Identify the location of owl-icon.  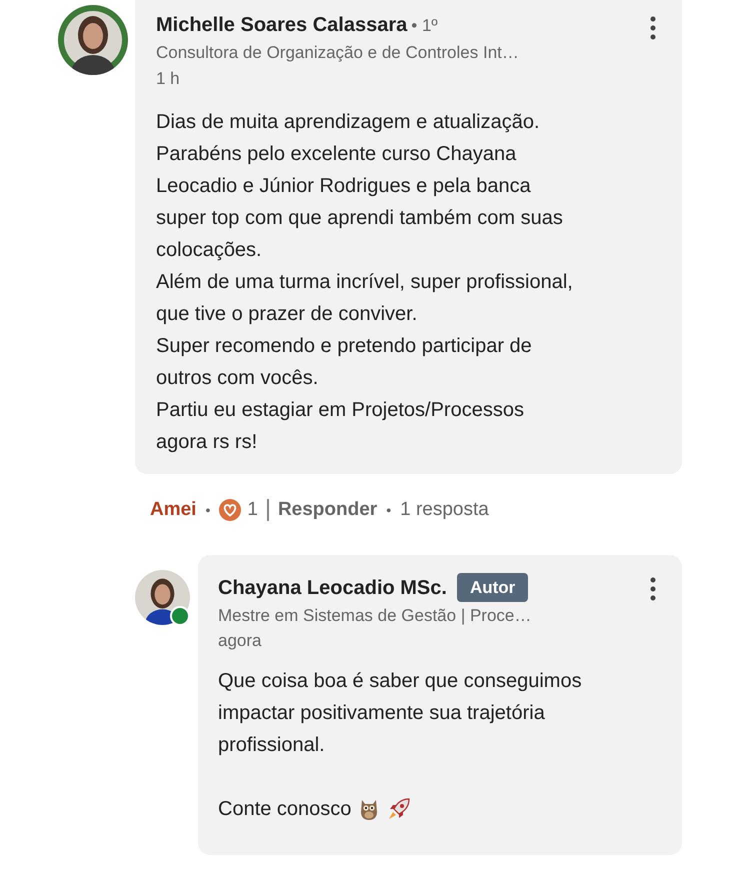
(369, 809).